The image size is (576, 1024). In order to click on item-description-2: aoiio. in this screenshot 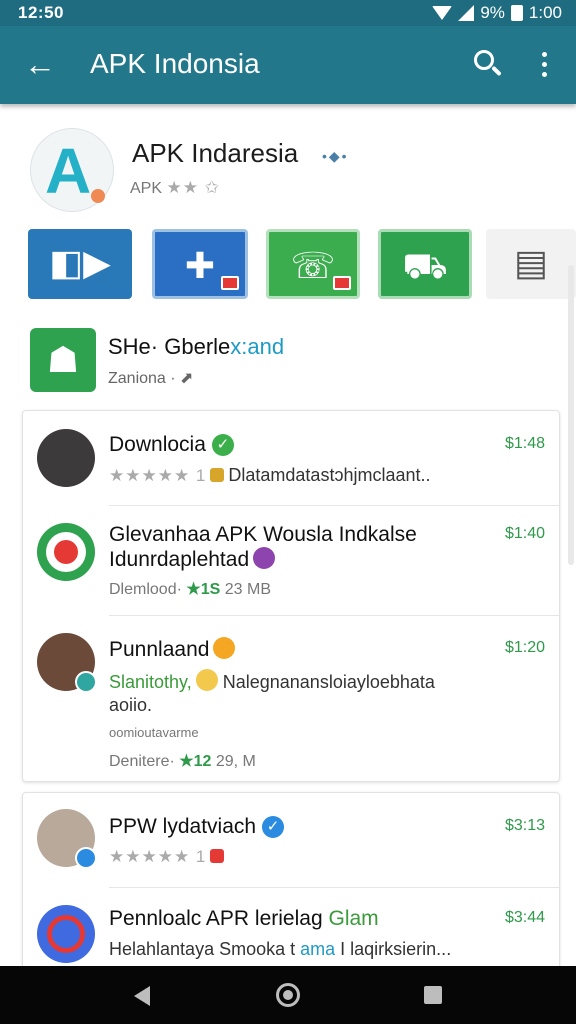, I will do `click(131, 705)`.